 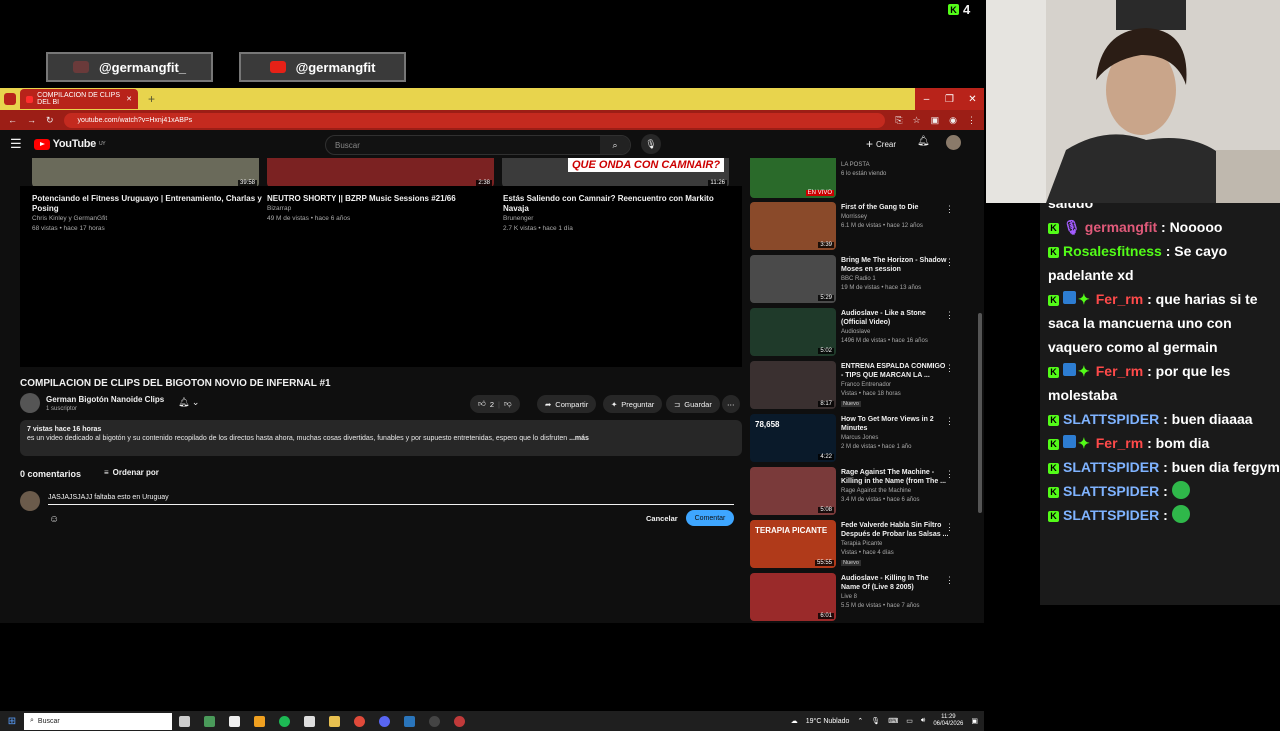 What do you see at coordinates (12, 120) in the screenshot?
I see `back-icon: ←` at bounding box center [12, 120].